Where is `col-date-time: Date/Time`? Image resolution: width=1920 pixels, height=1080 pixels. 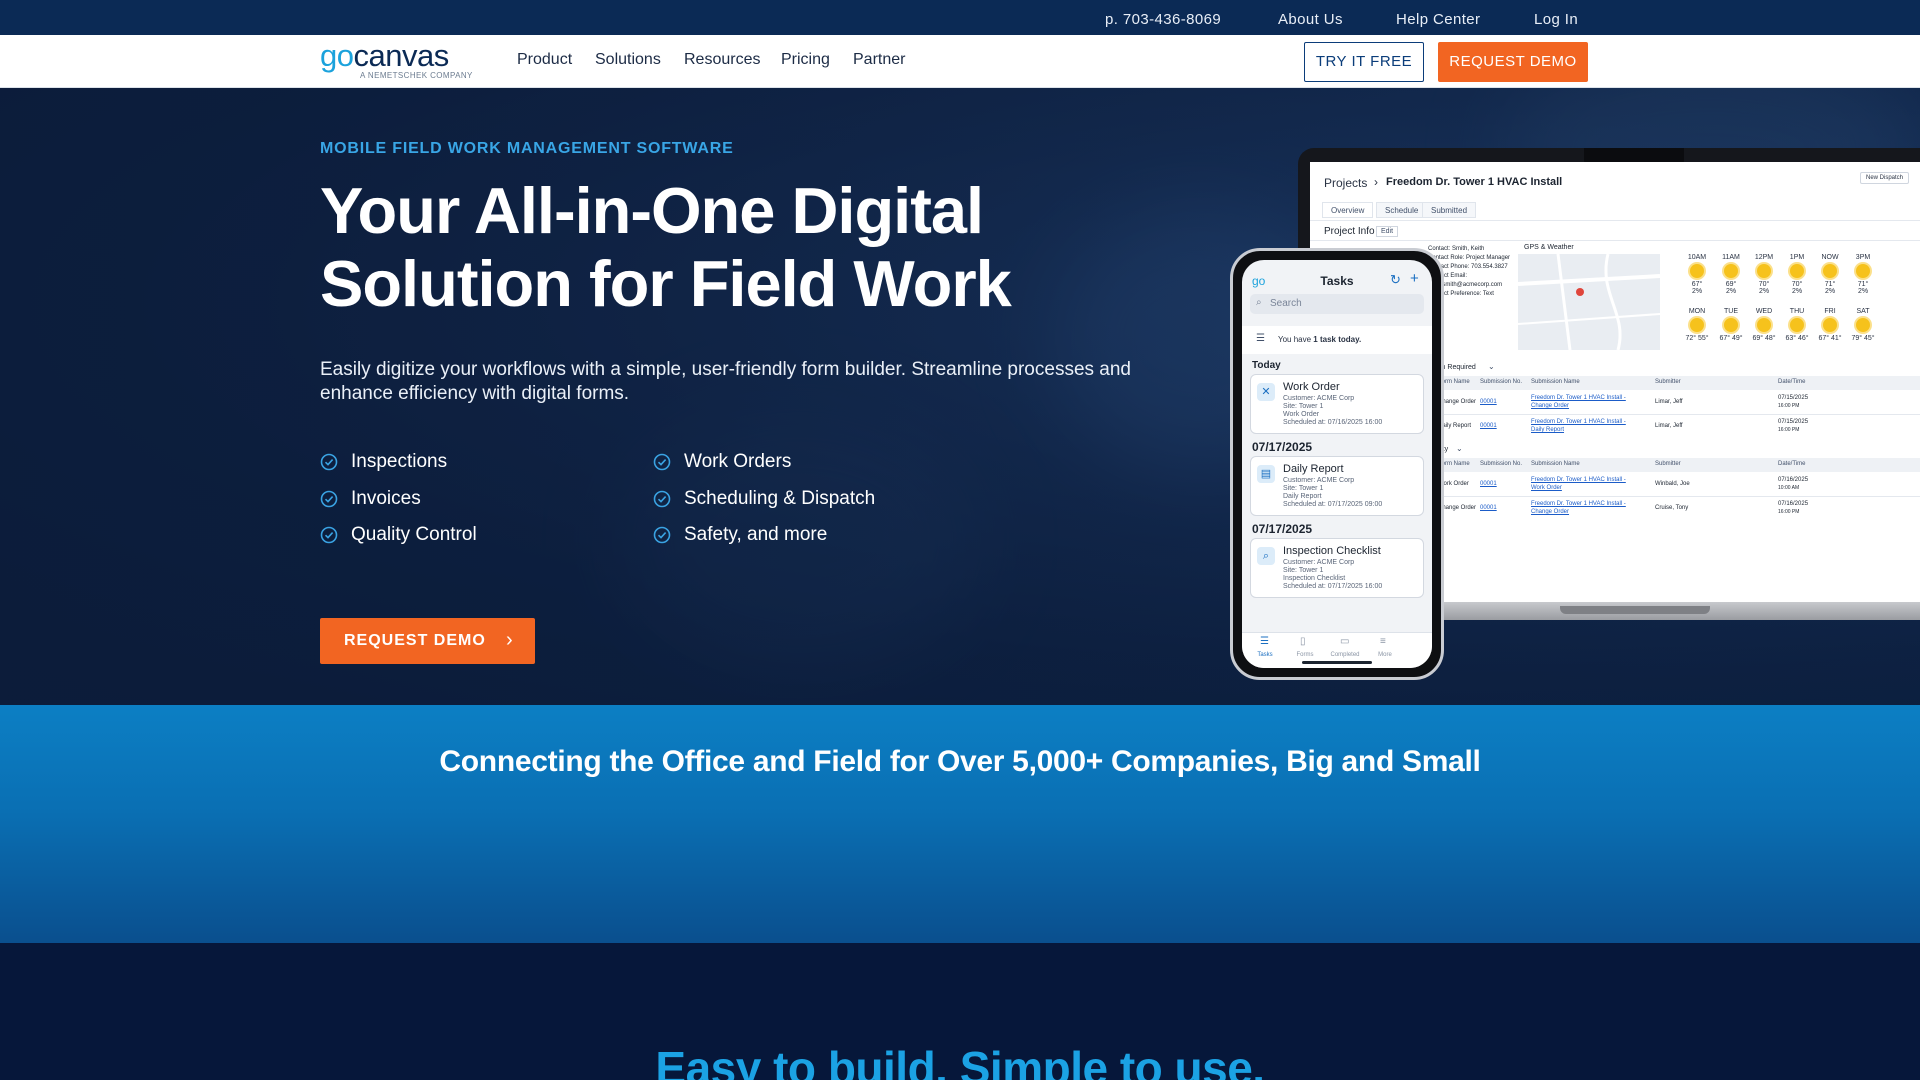
col-date-time: Date/Time is located at coordinates (1792, 382).